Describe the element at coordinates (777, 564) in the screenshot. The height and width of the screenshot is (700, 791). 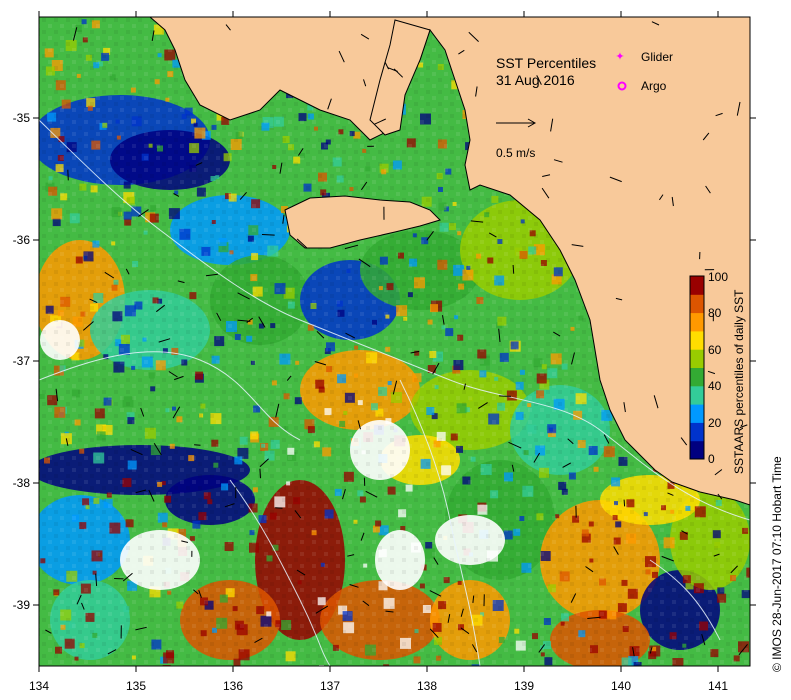
I see `imos-credit: © IMOS 28-Jun-2017 07:10 Hobart Time` at that location.